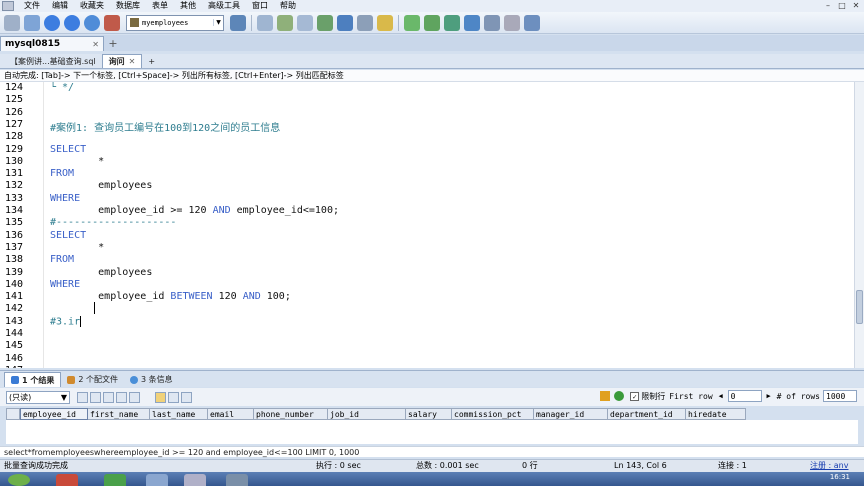 The height and width of the screenshot is (486, 864). What do you see at coordinates (52, 22) in the screenshot?
I see `execute-query-icon` at bounding box center [52, 22].